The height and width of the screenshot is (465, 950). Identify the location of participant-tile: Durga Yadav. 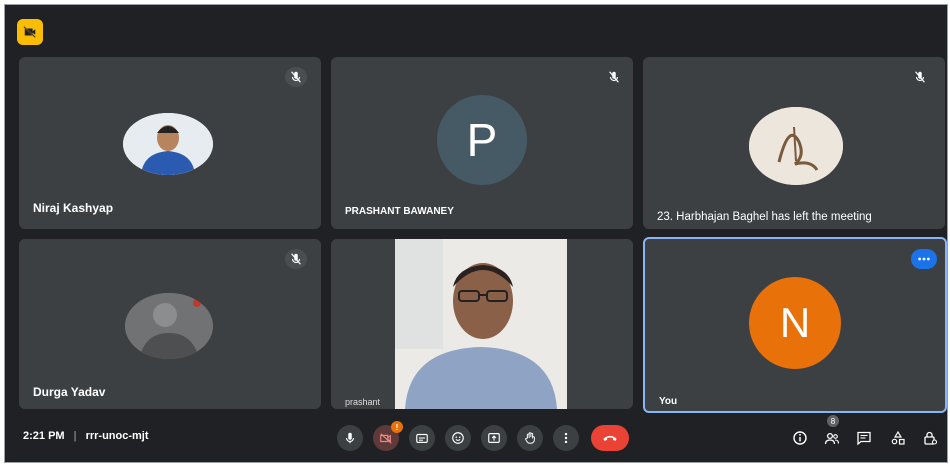
(170, 324).